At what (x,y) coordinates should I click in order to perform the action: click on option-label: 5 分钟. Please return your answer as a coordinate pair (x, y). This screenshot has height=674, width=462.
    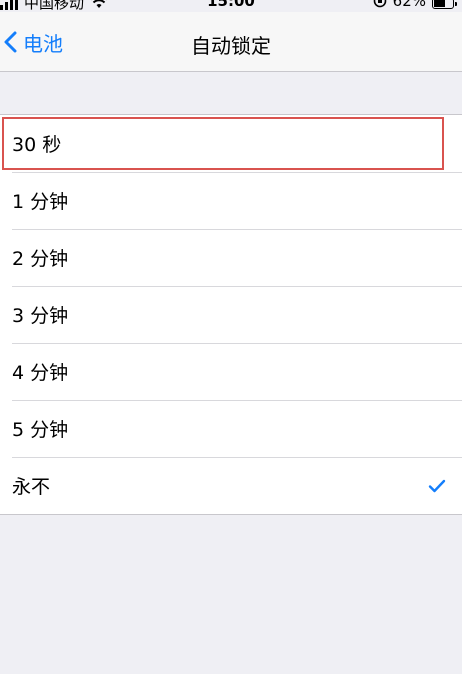
    Looking at the image, I should click on (40, 430).